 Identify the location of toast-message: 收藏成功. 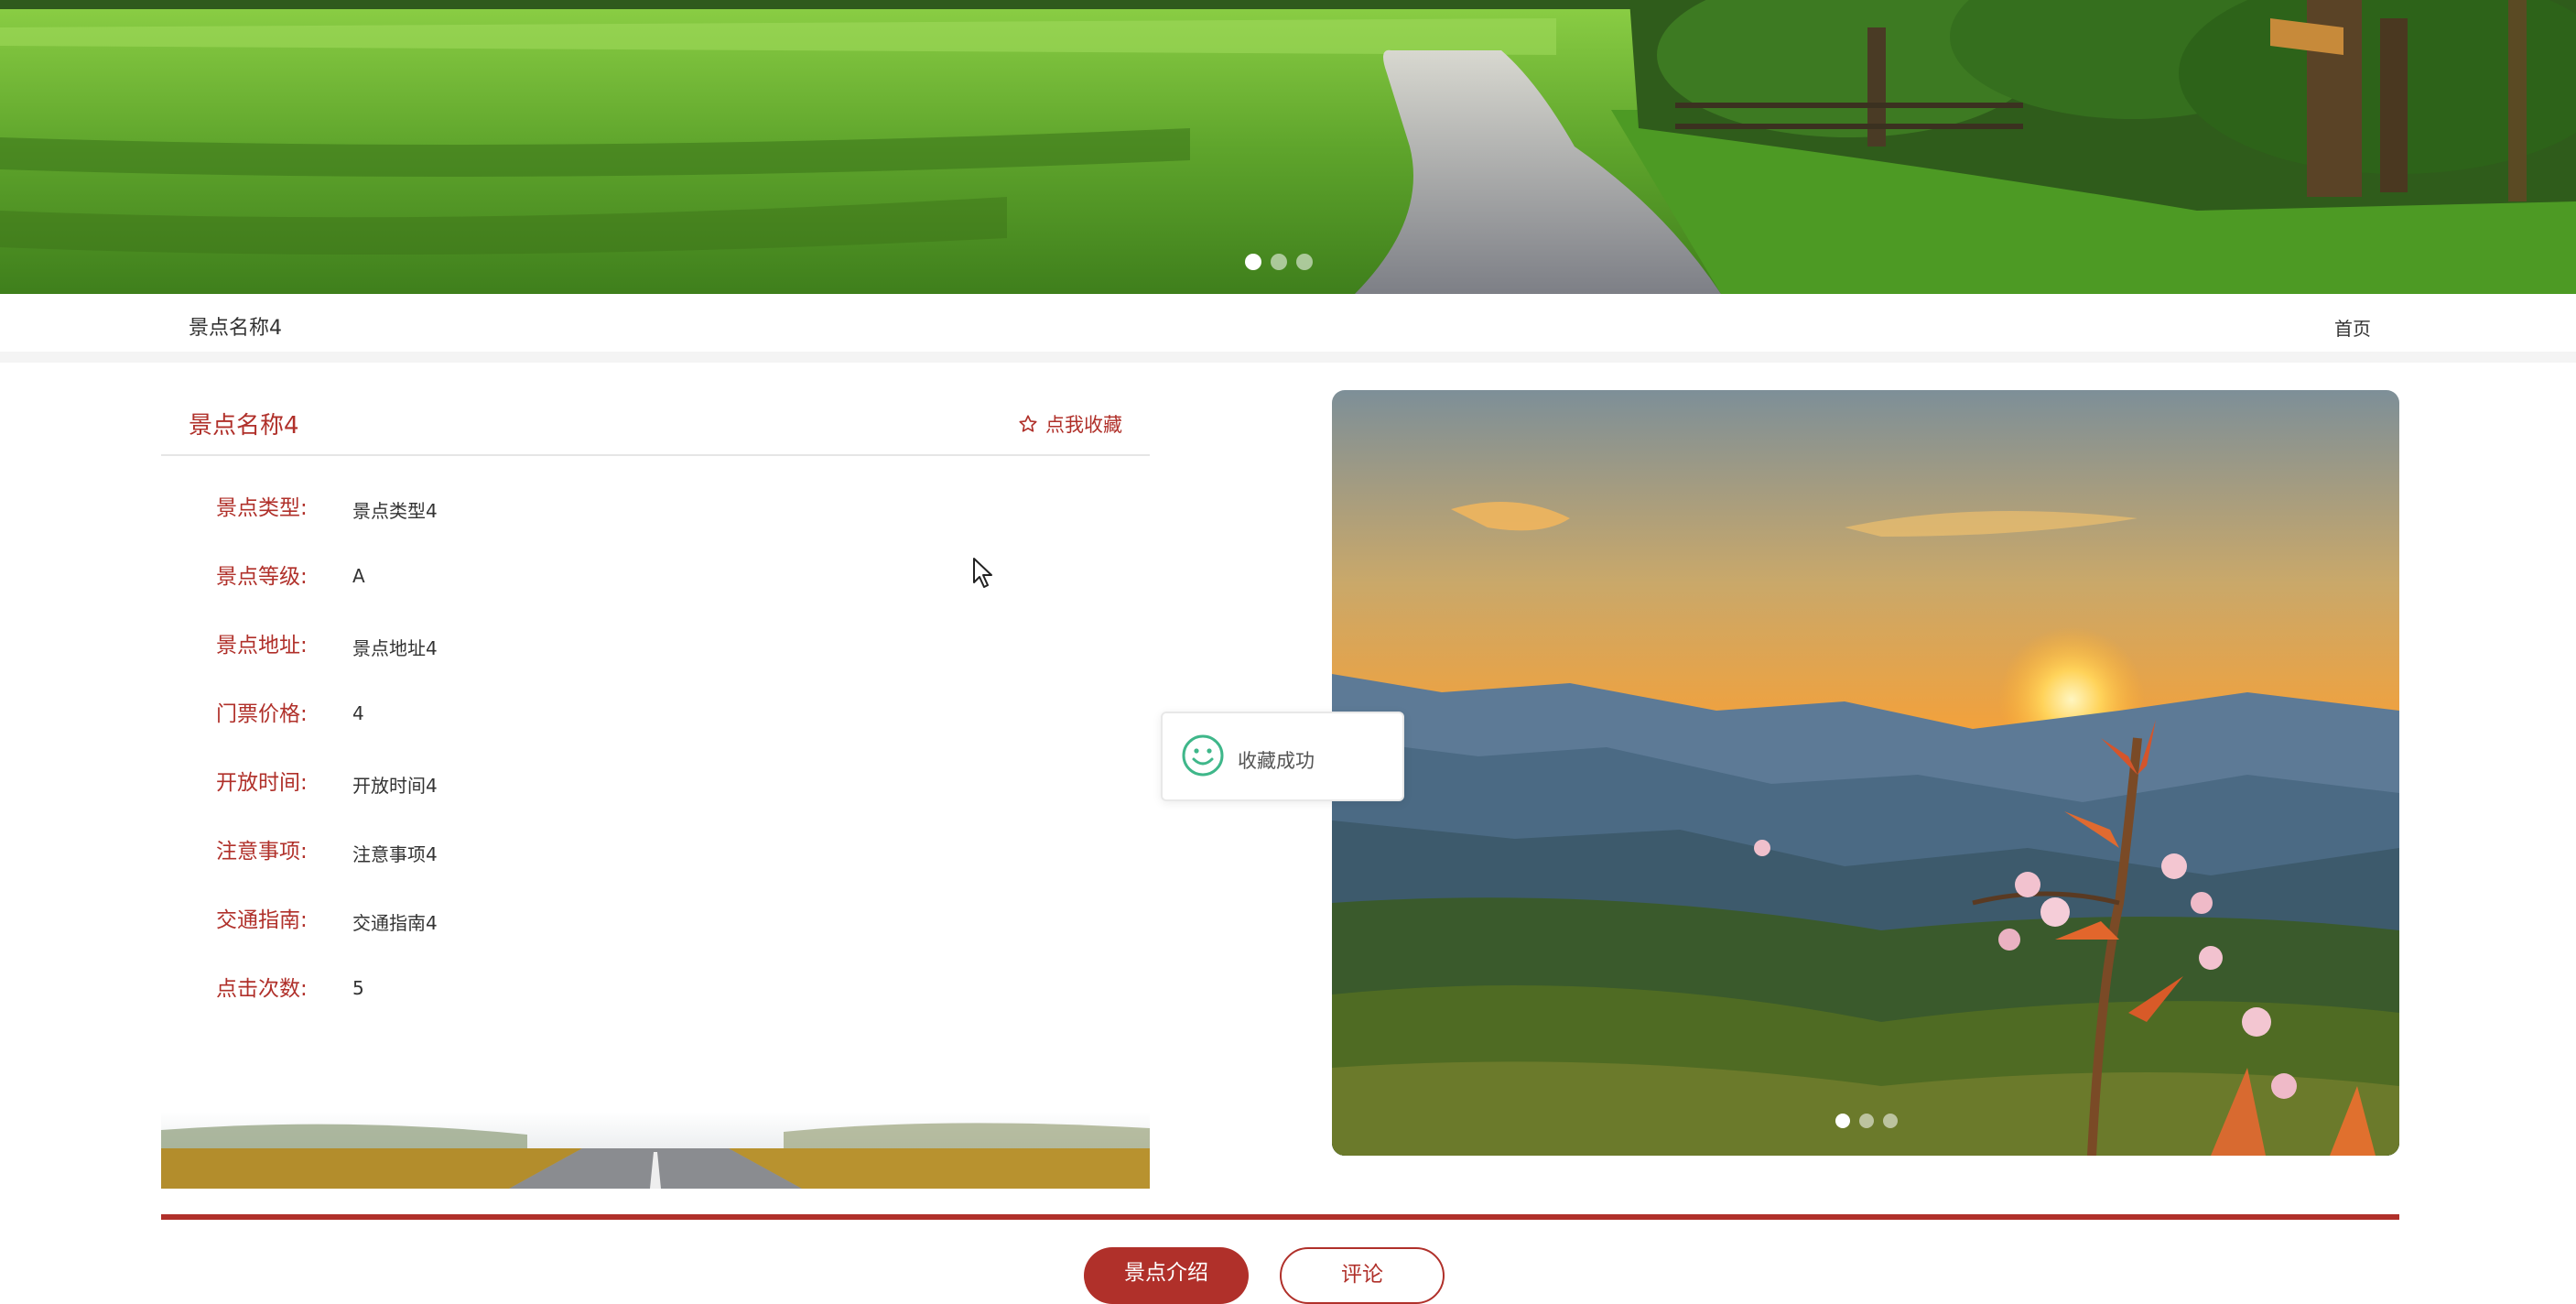
(1276, 761).